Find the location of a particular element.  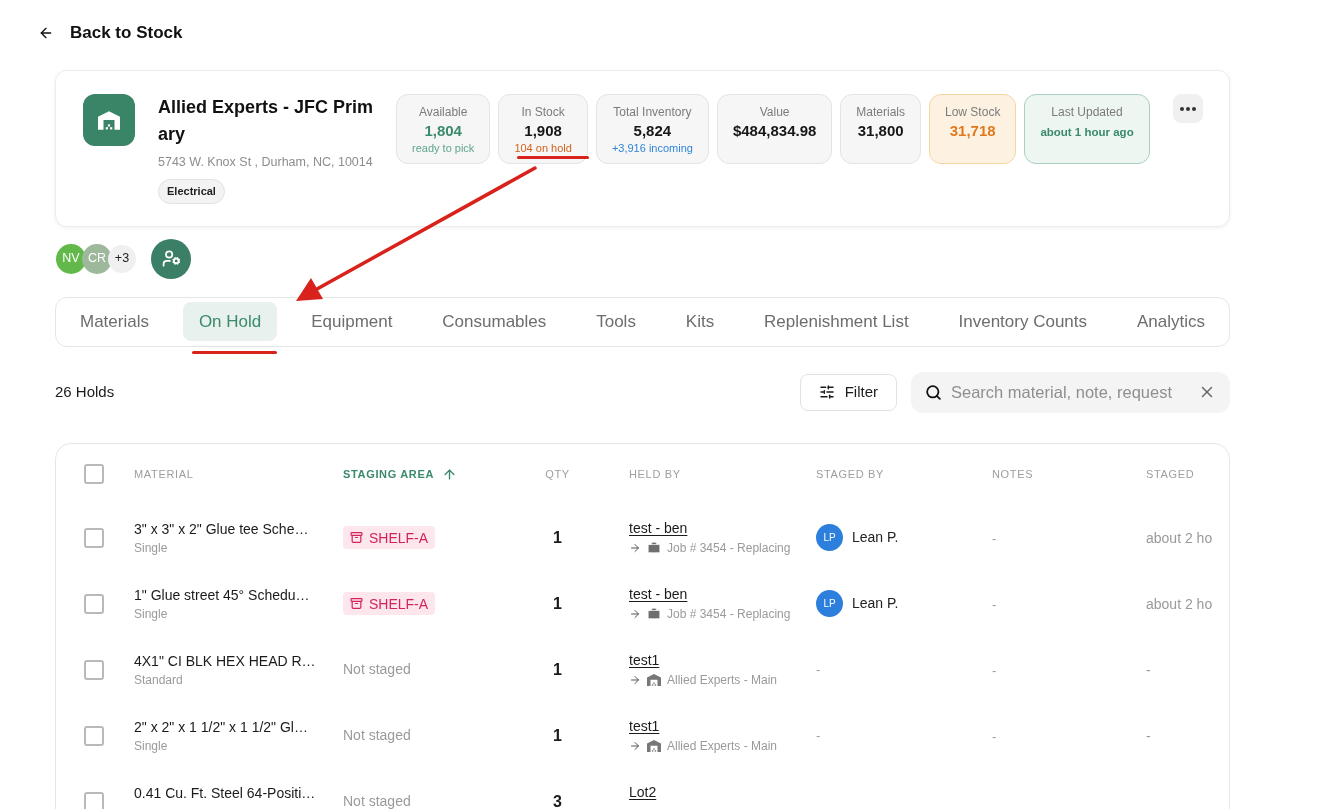

stat-value: 1,908 is located at coordinates (543, 131).